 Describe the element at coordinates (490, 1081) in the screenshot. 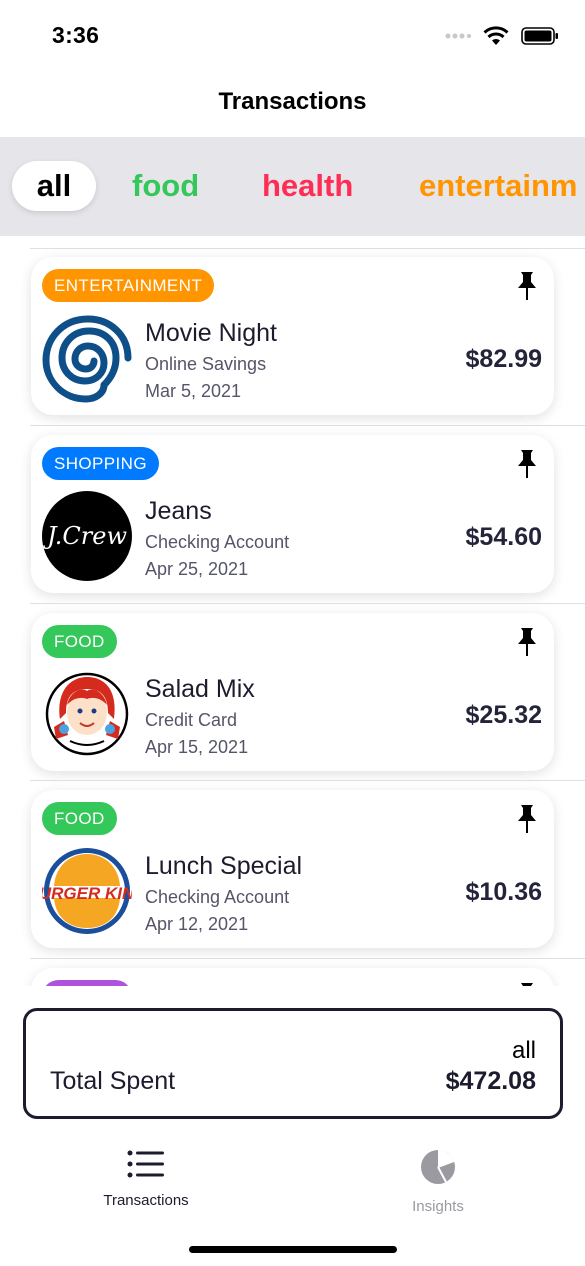

I see `total-spent-amount: $472.08` at that location.